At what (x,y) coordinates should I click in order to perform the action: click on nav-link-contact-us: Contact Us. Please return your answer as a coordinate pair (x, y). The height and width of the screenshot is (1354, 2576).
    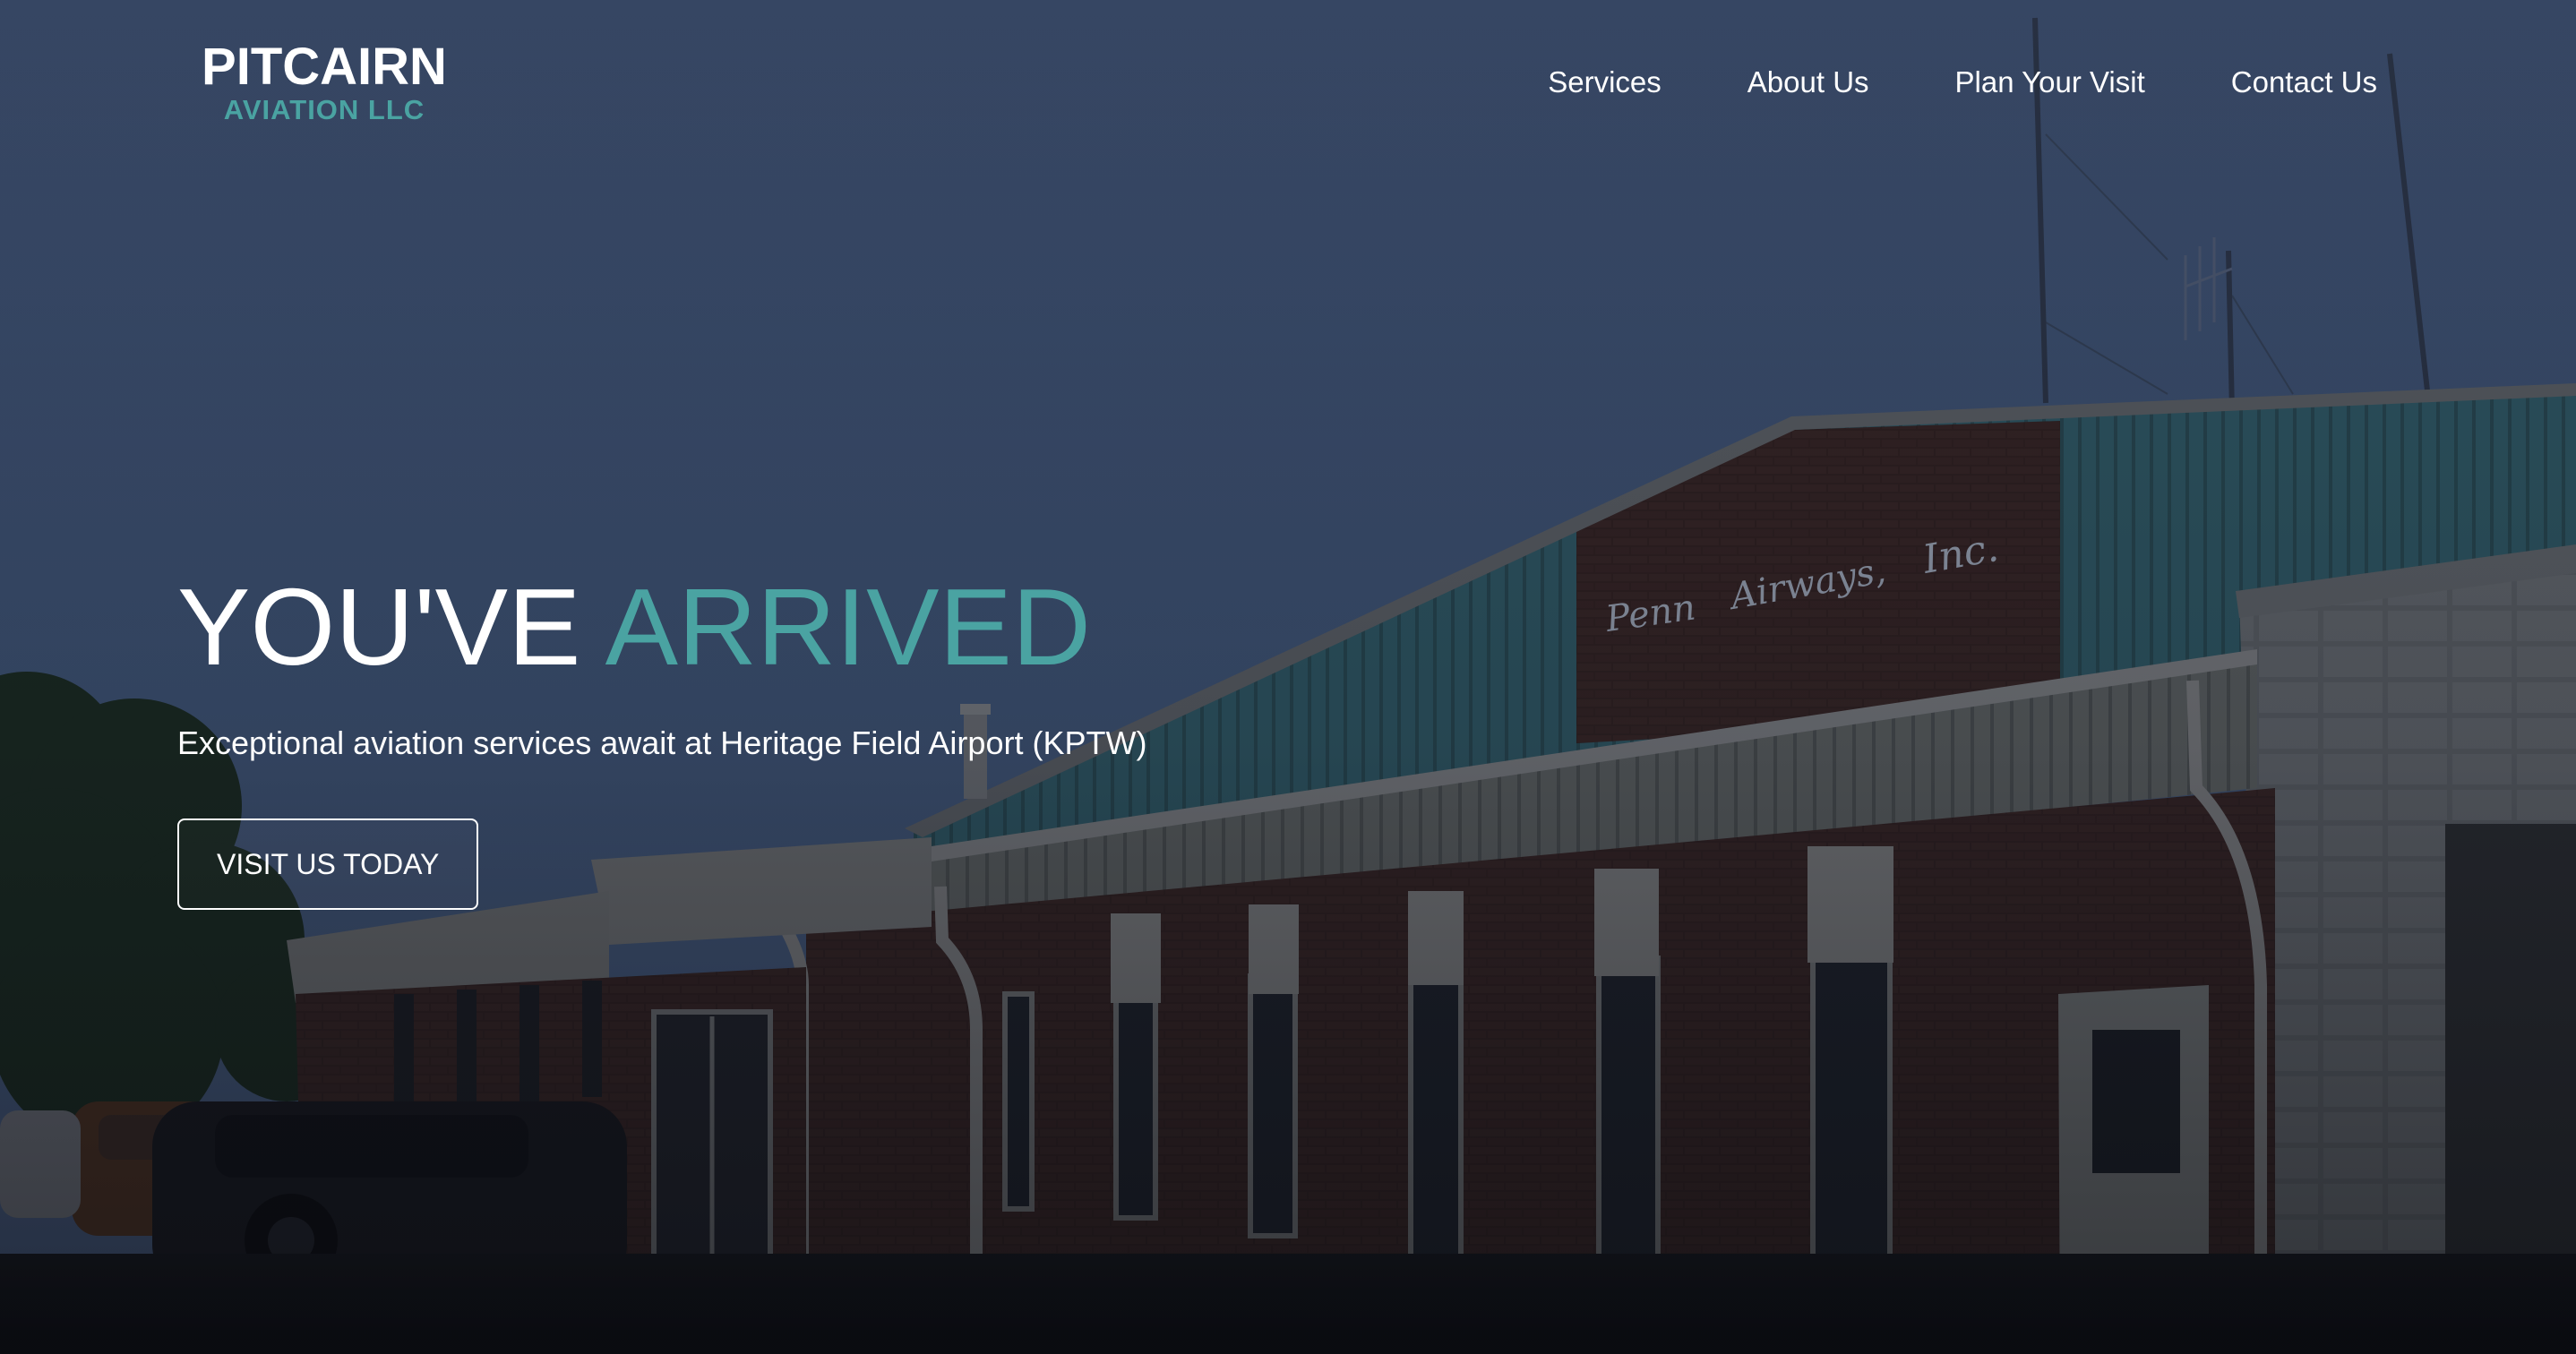
    Looking at the image, I should click on (2304, 82).